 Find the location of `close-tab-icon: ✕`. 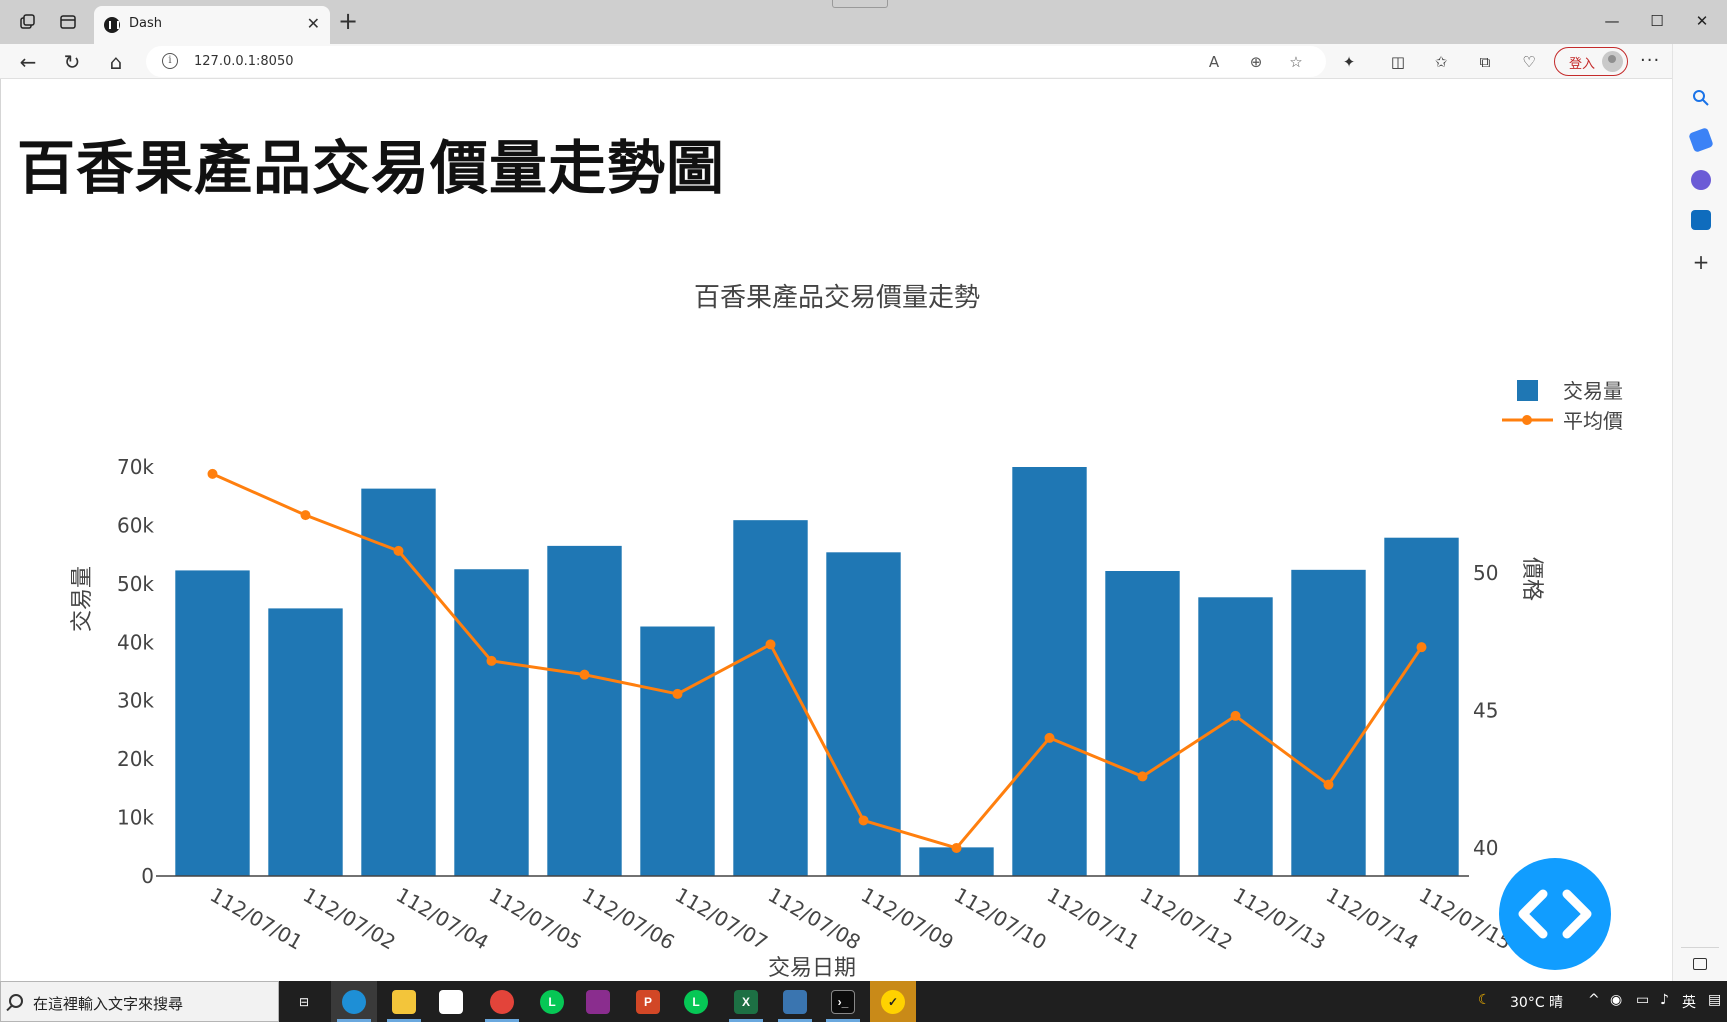

close-tab-icon: ✕ is located at coordinates (313, 23).